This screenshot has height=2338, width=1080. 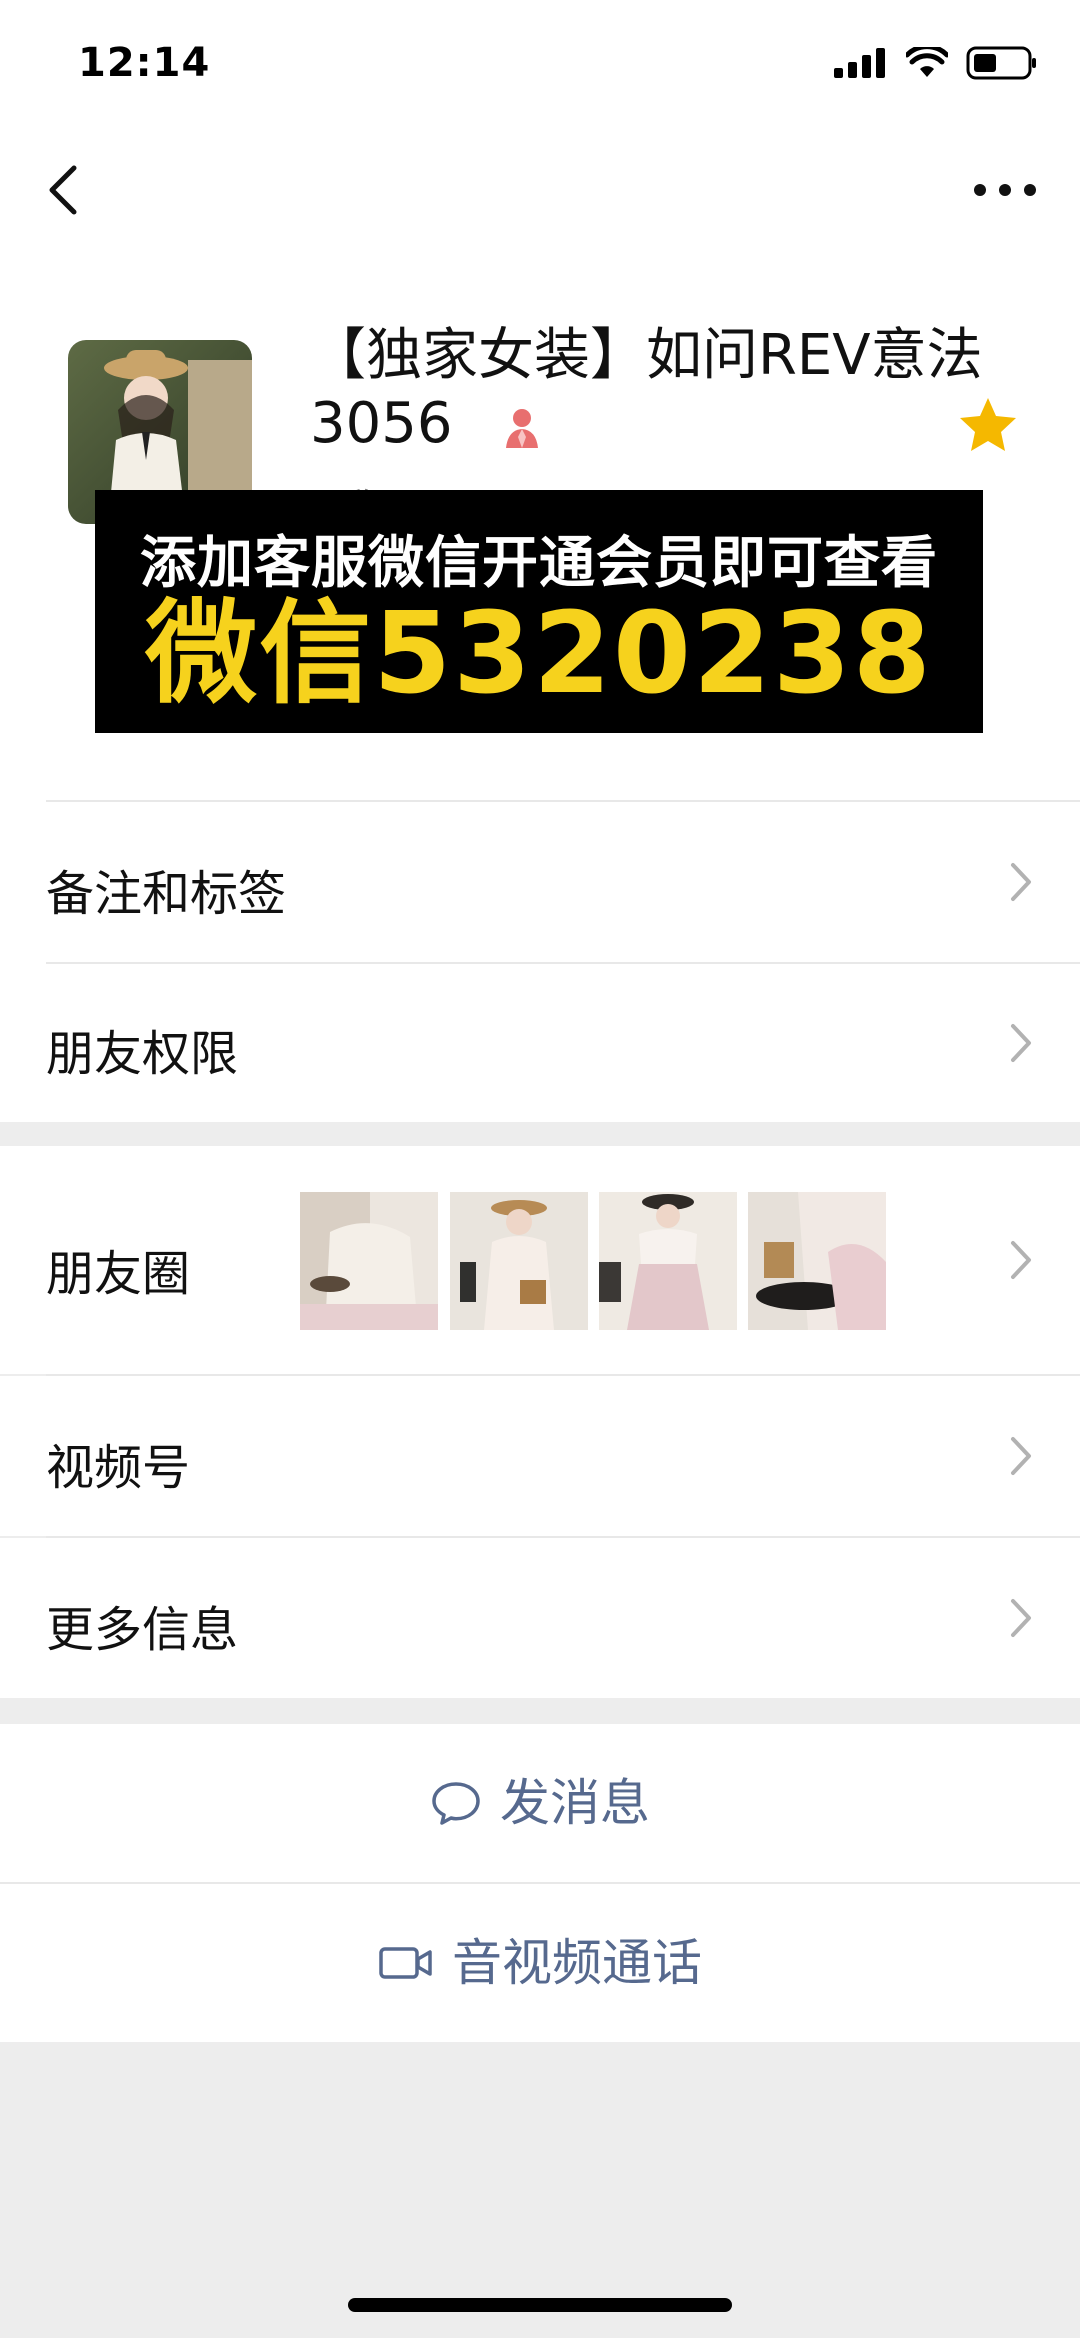 What do you see at coordinates (540, 2305) in the screenshot?
I see `home-indicator` at bounding box center [540, 2305].